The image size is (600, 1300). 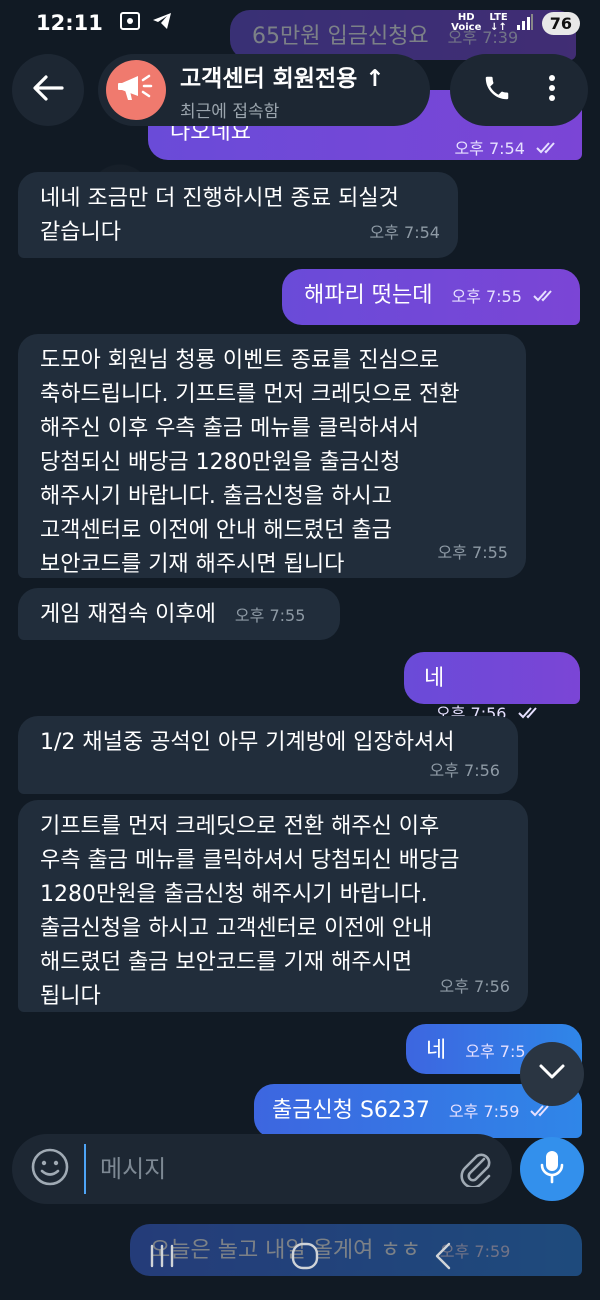 I want to click on microphone-icon, so click(x=552, y=1169).